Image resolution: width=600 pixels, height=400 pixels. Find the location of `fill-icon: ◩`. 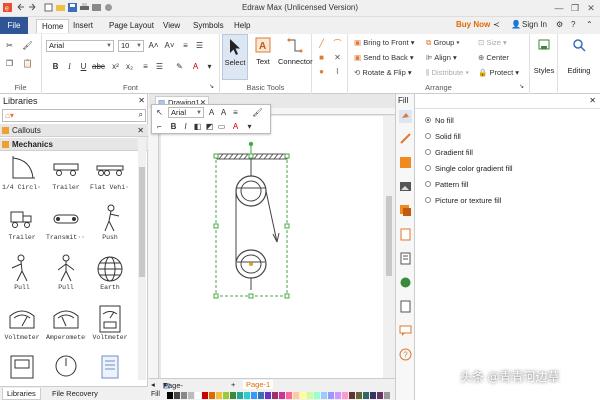

fill-icon: ◩ is located at coordinates (209, 126).